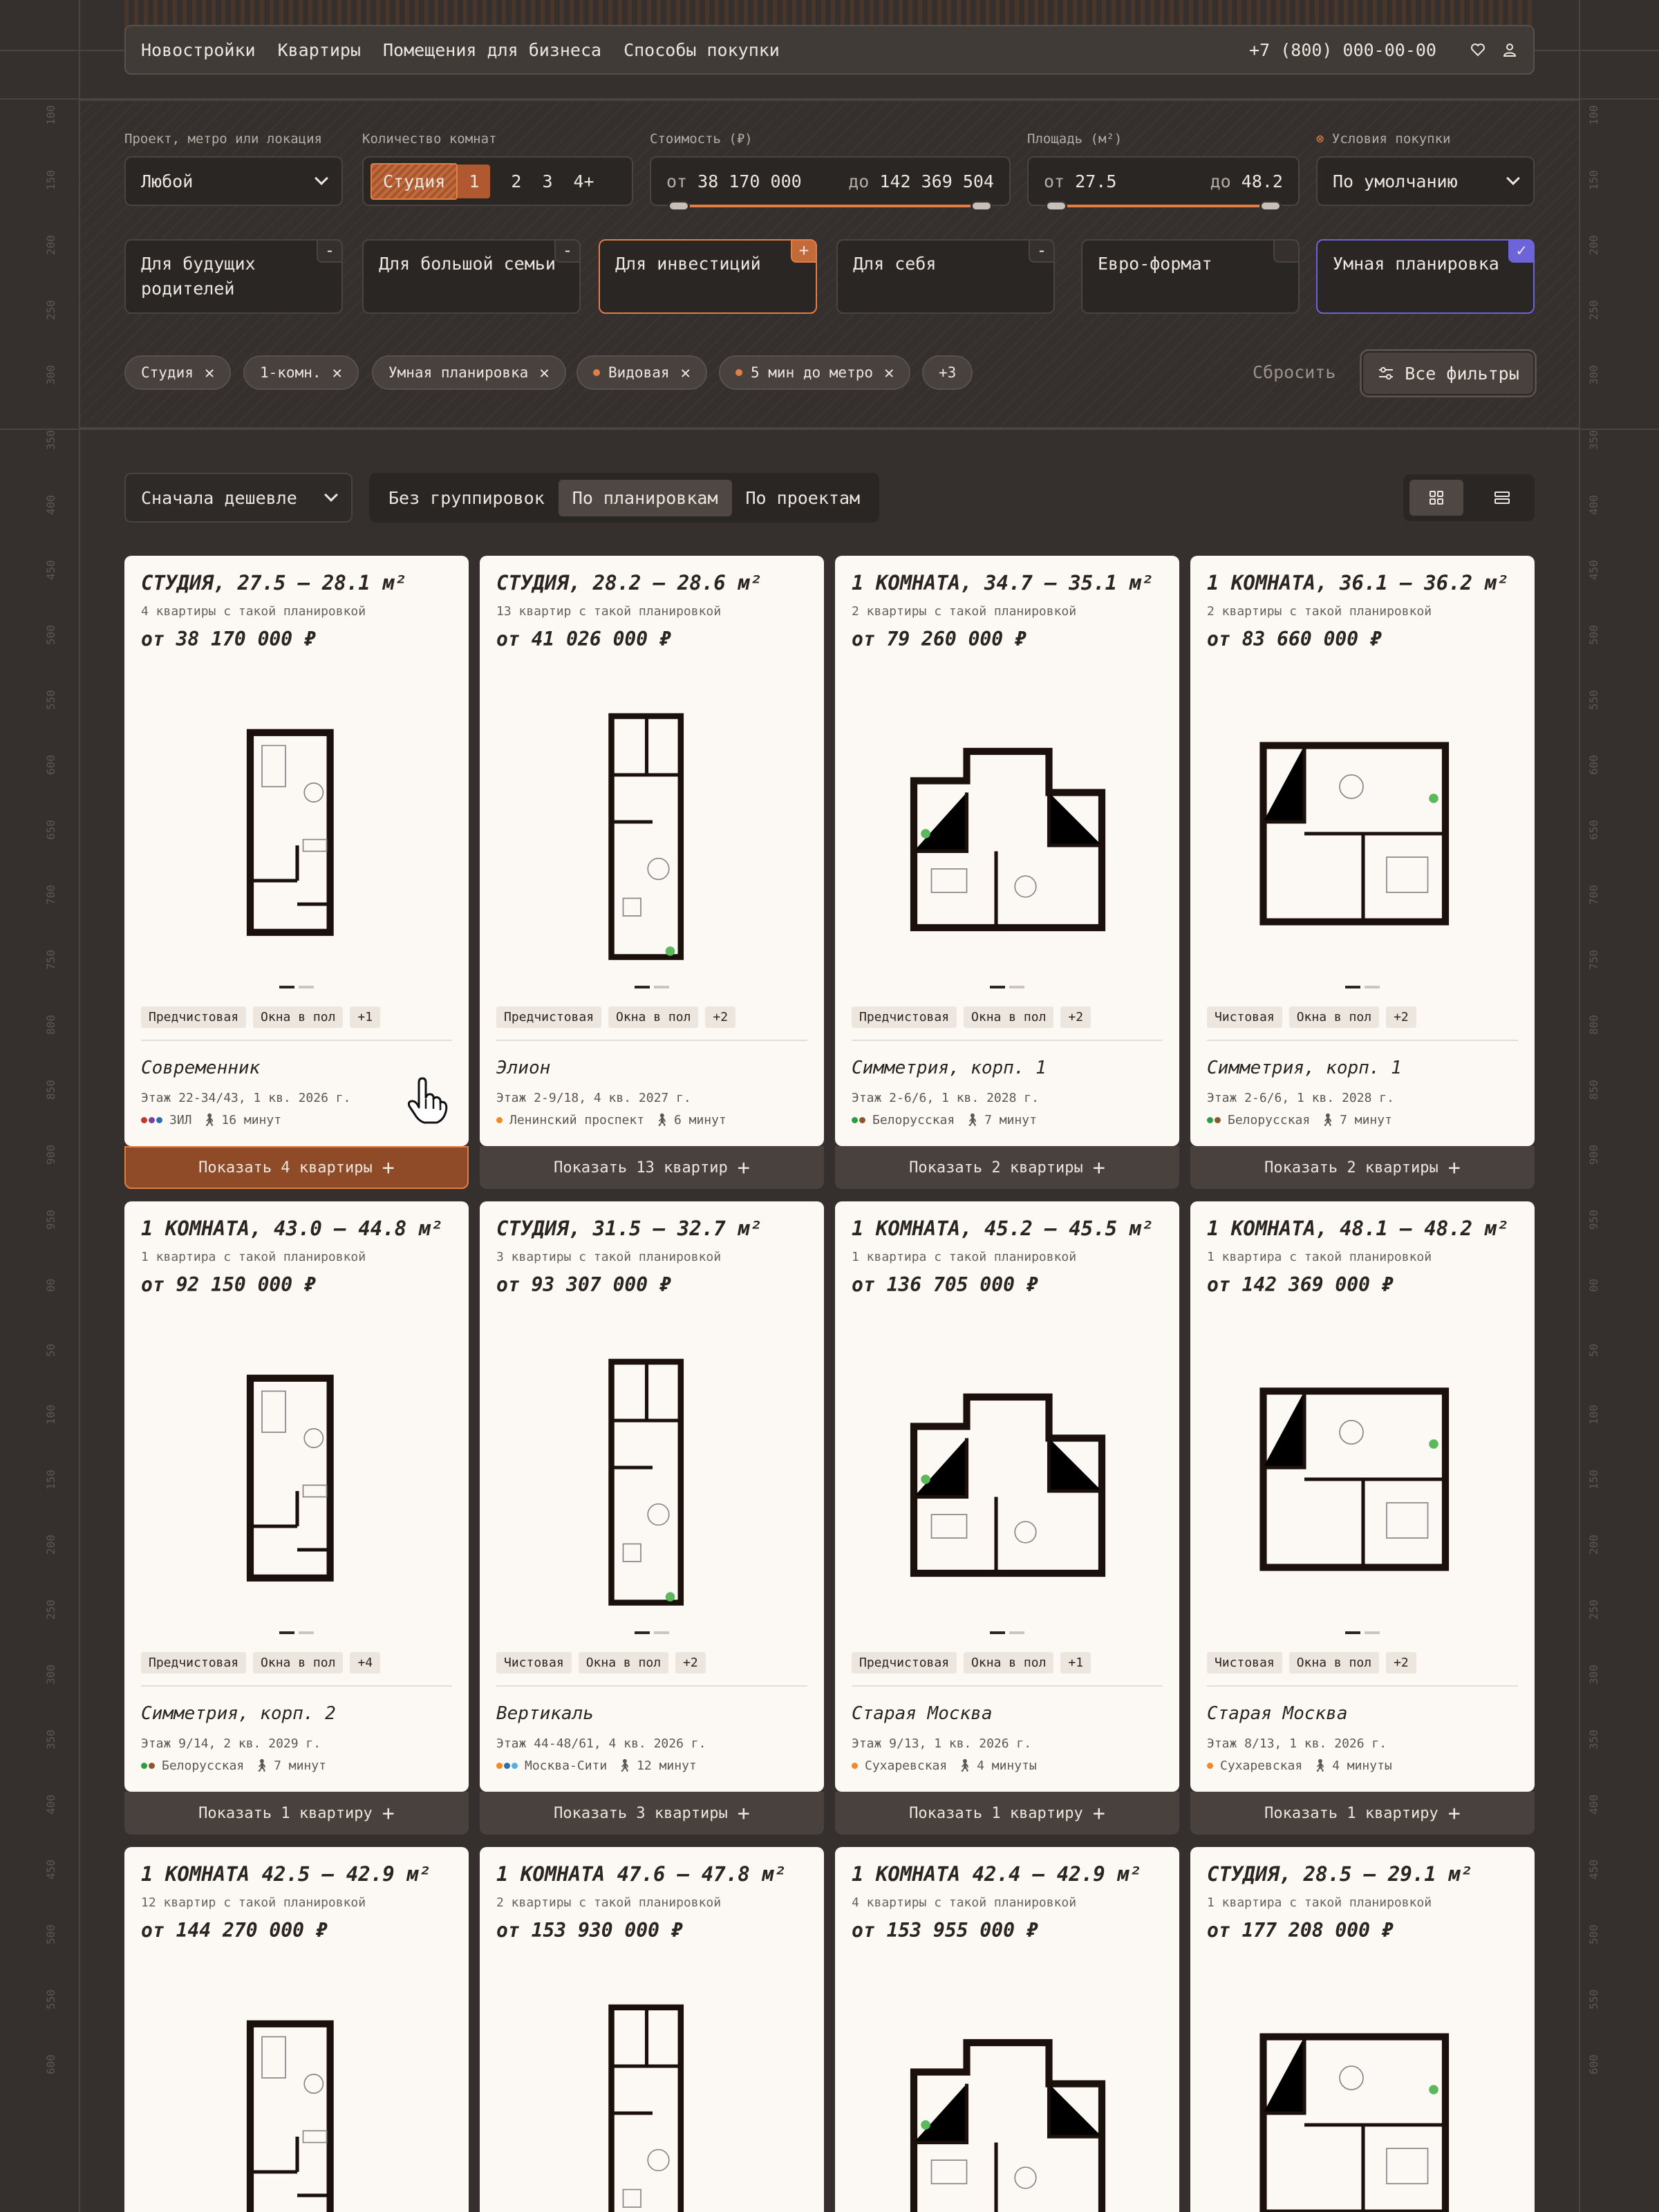  What do you see at coordinates (1436, 498) in the screenshot?
I see `grid-view-icon` at bounding box center [1436, 498].